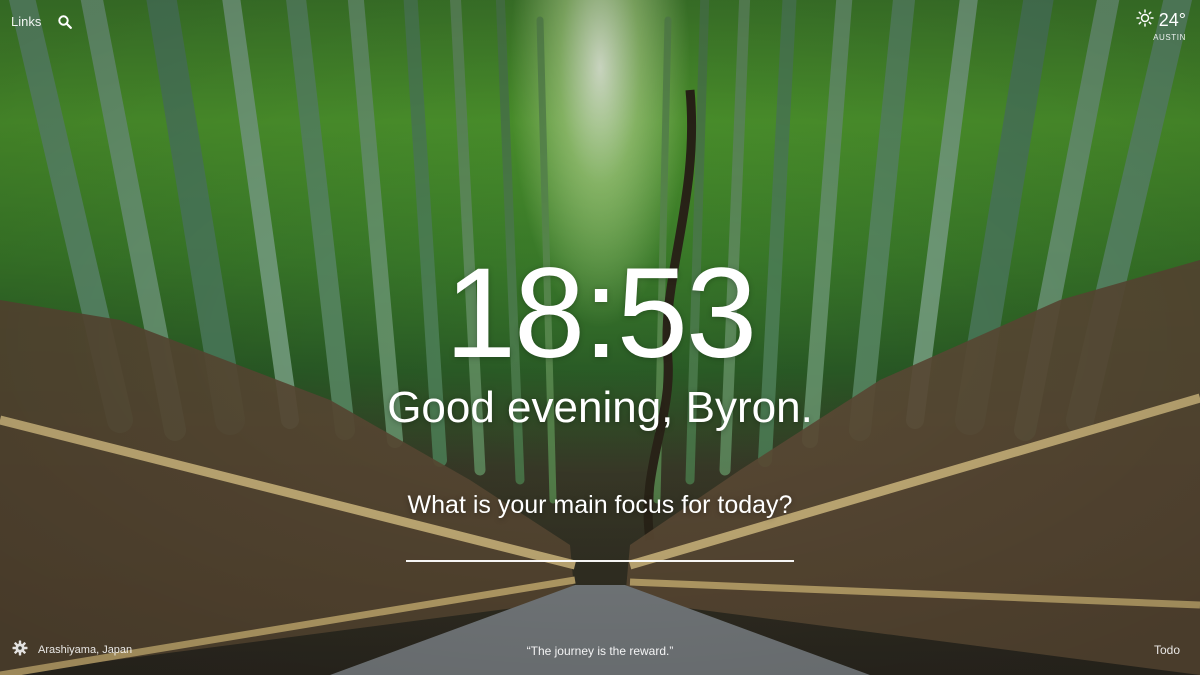 Image resolution: width=1200 pixels, height=675 pixels. I want to click on sun-icon, so click(1145, 20).